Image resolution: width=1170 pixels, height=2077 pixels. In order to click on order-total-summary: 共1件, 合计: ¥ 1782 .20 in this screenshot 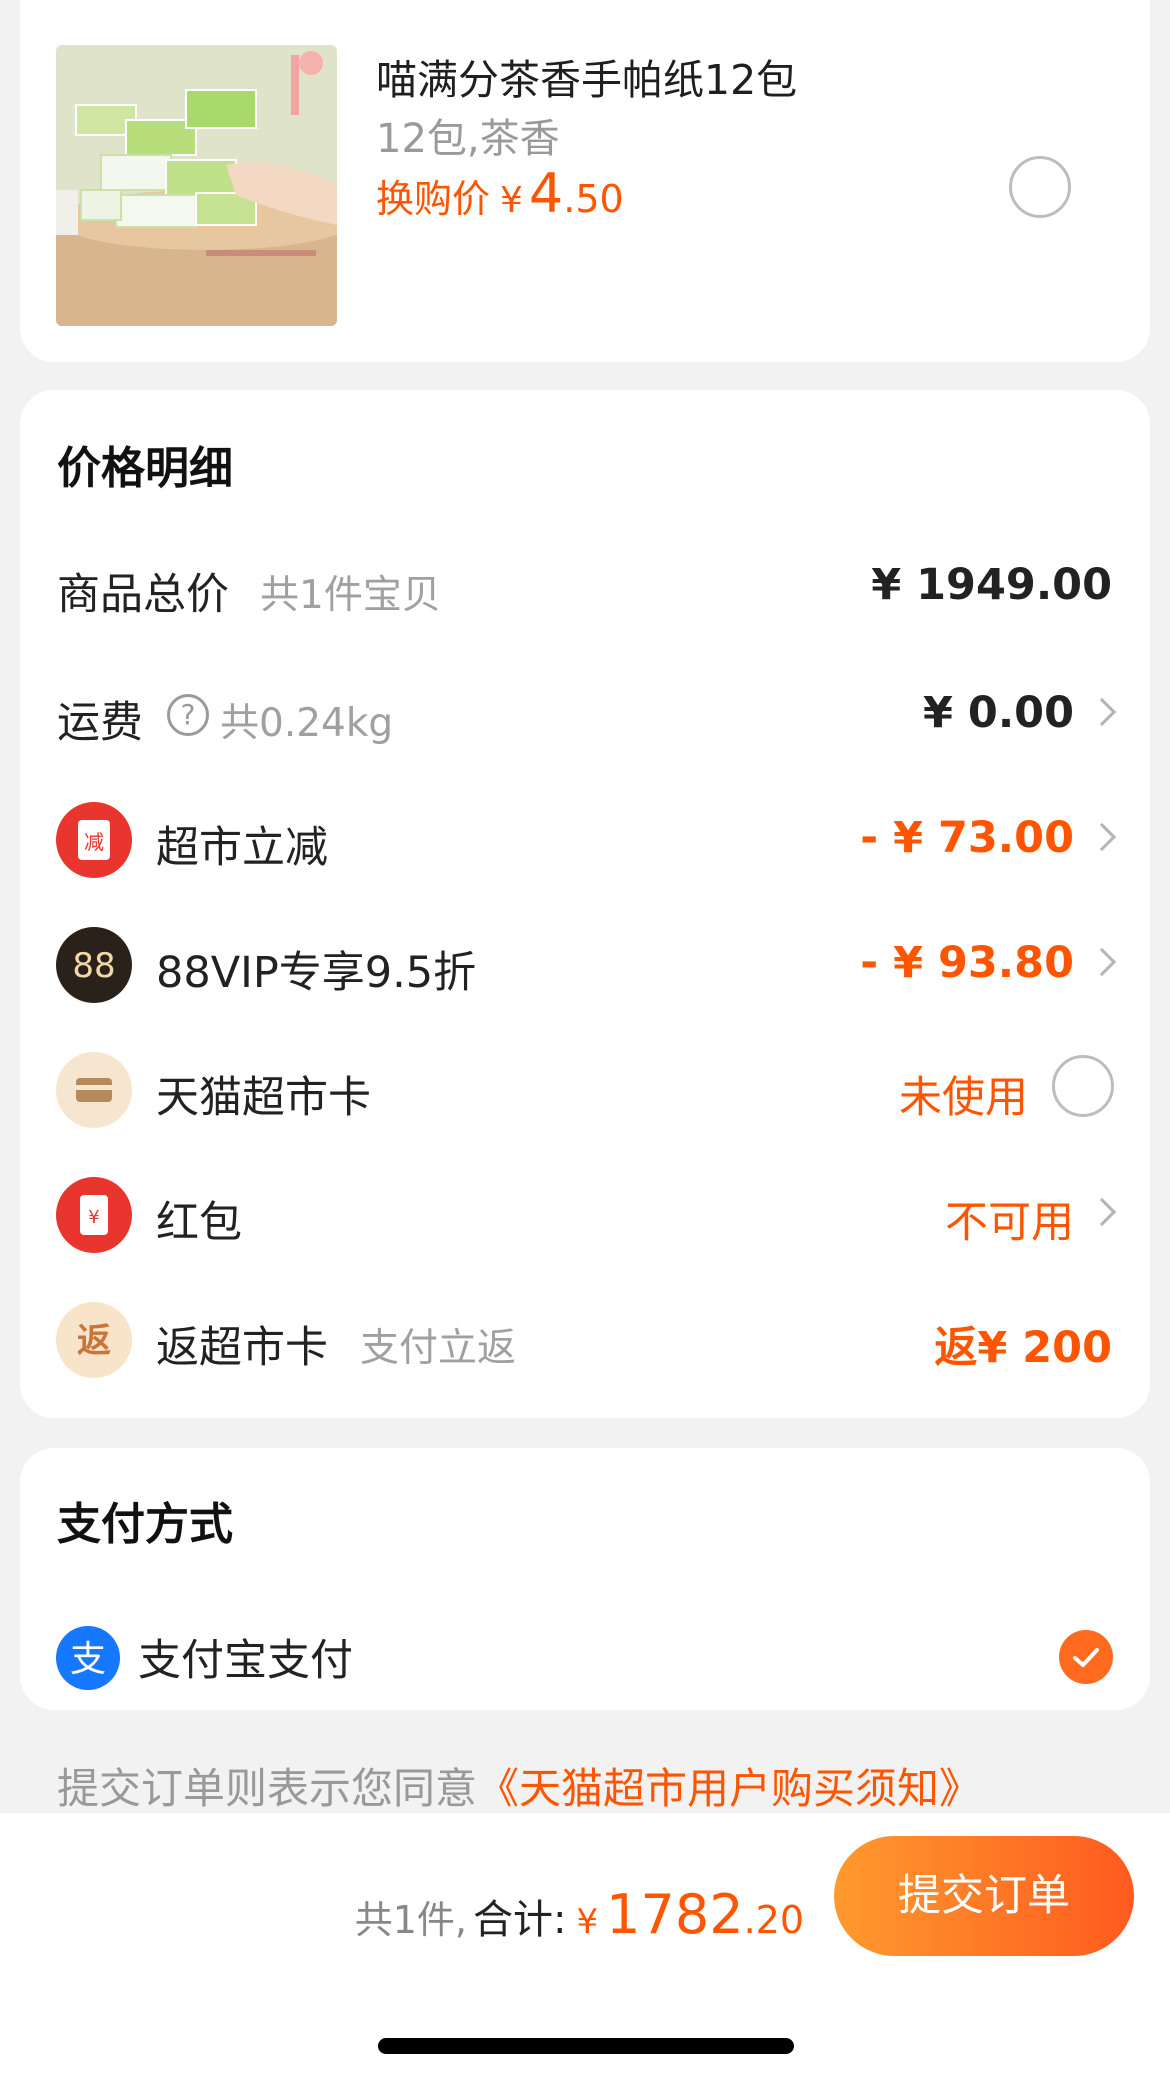, I will do `click(579, 1914)`.